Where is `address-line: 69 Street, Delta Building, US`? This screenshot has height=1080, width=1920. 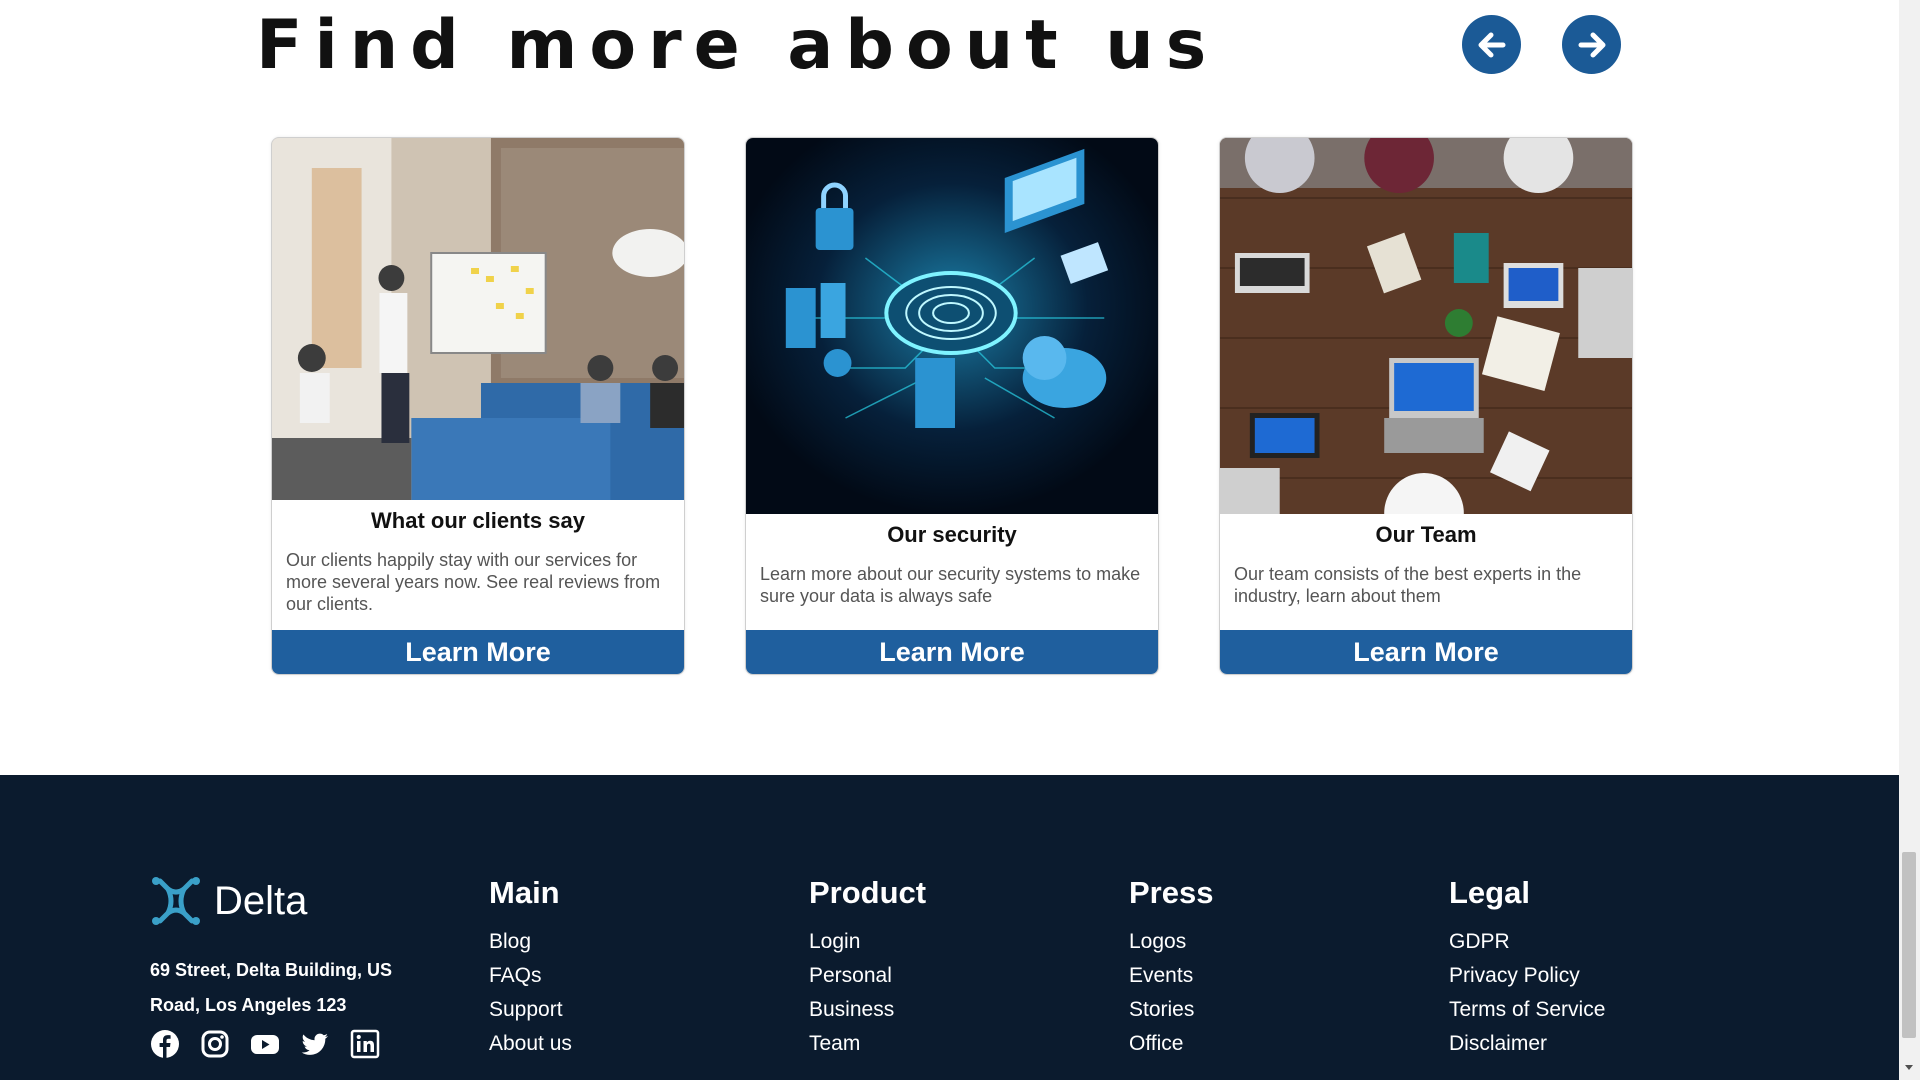
address-line: 69 Street, Delta Building, US is located at coordinates (271, 970).